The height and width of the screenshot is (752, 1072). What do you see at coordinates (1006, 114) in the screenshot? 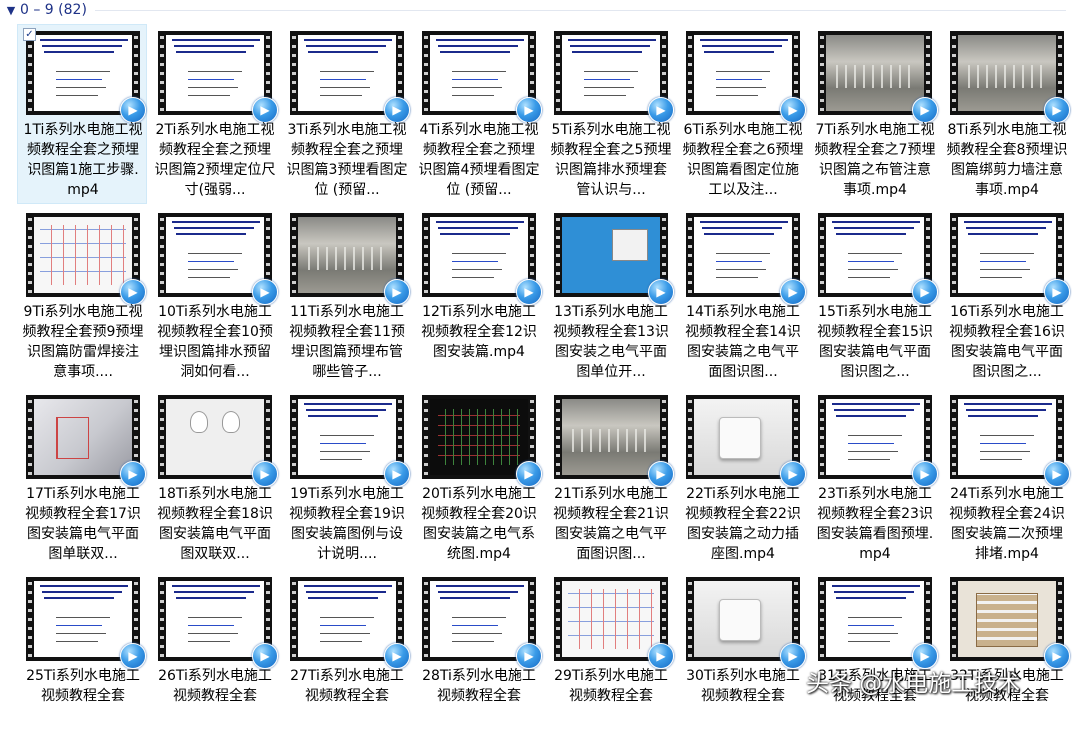
I see `file-item: ▶ 8Ti系列水电施工视频教程全套8预埋识图篇绑剪力墙注意事项.mp4` at bounding box center [1006, 114].